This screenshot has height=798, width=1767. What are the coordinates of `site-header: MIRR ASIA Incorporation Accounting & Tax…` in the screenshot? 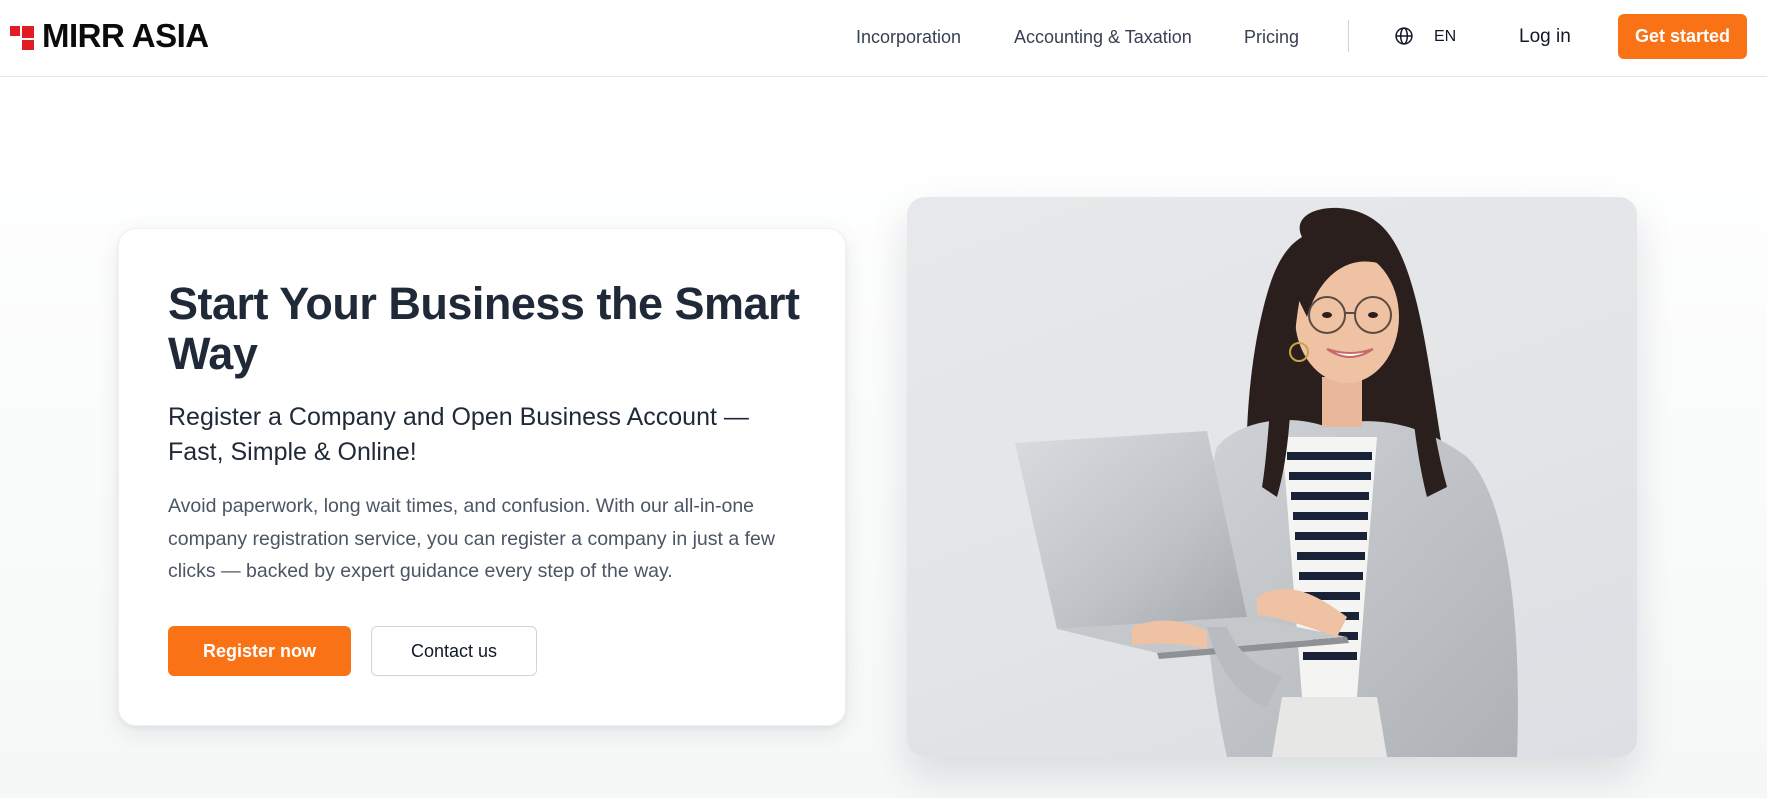 It's located at (883, 38).